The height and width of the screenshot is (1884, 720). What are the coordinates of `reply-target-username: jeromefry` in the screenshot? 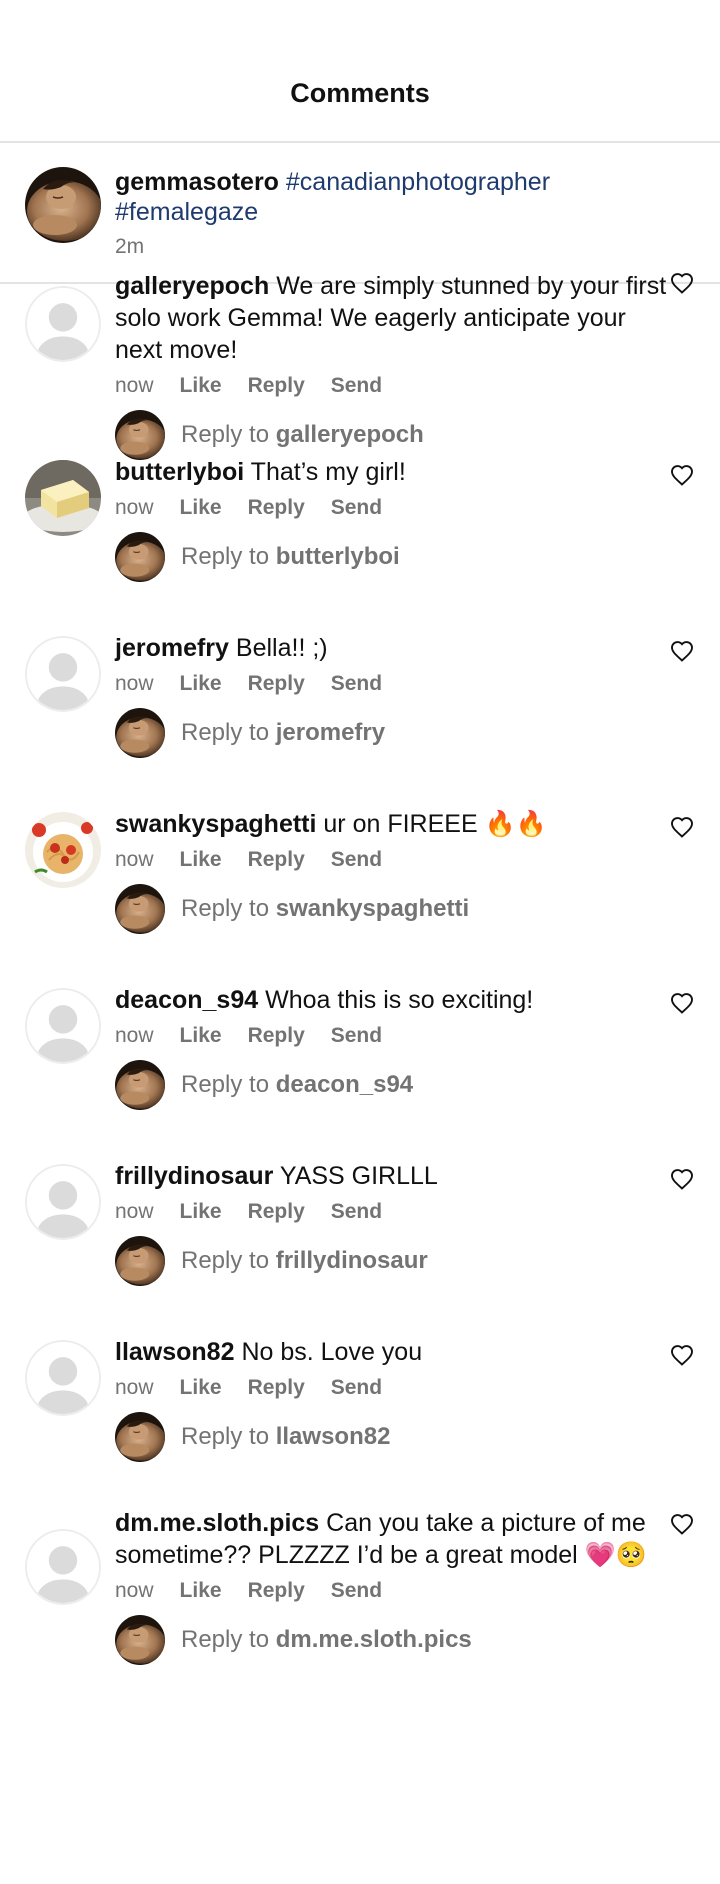 It's located at (330, 732).